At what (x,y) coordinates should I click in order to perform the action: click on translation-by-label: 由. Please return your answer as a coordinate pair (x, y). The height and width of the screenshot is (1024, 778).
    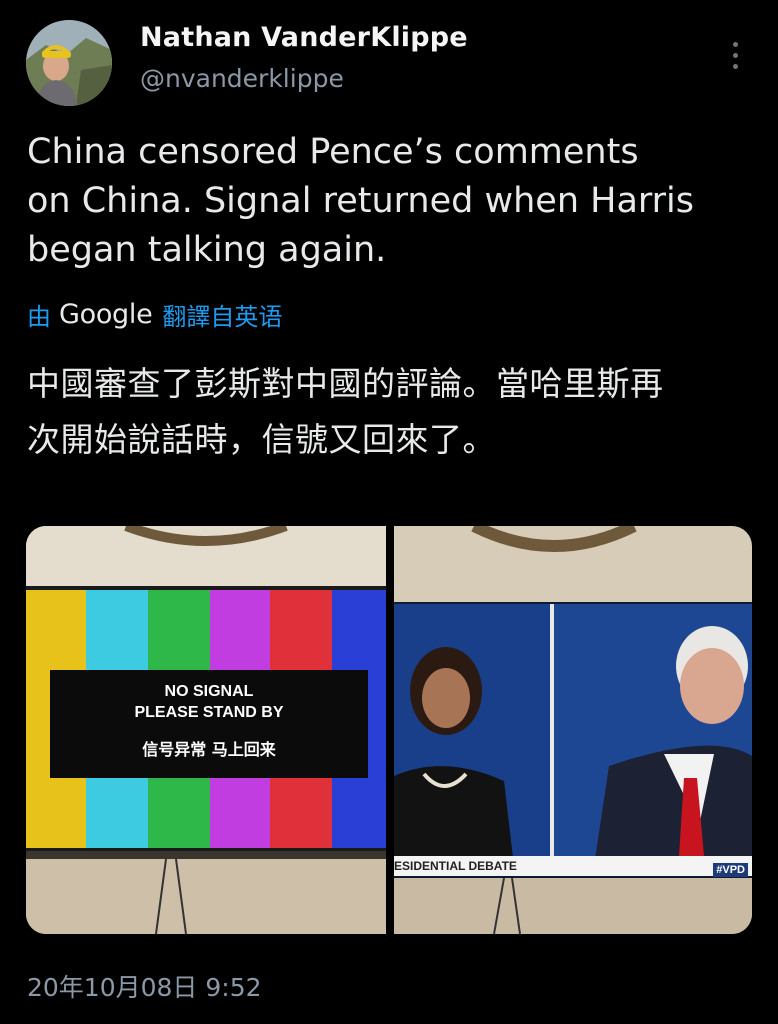
    Looking at the image, I should click on (39, 316).